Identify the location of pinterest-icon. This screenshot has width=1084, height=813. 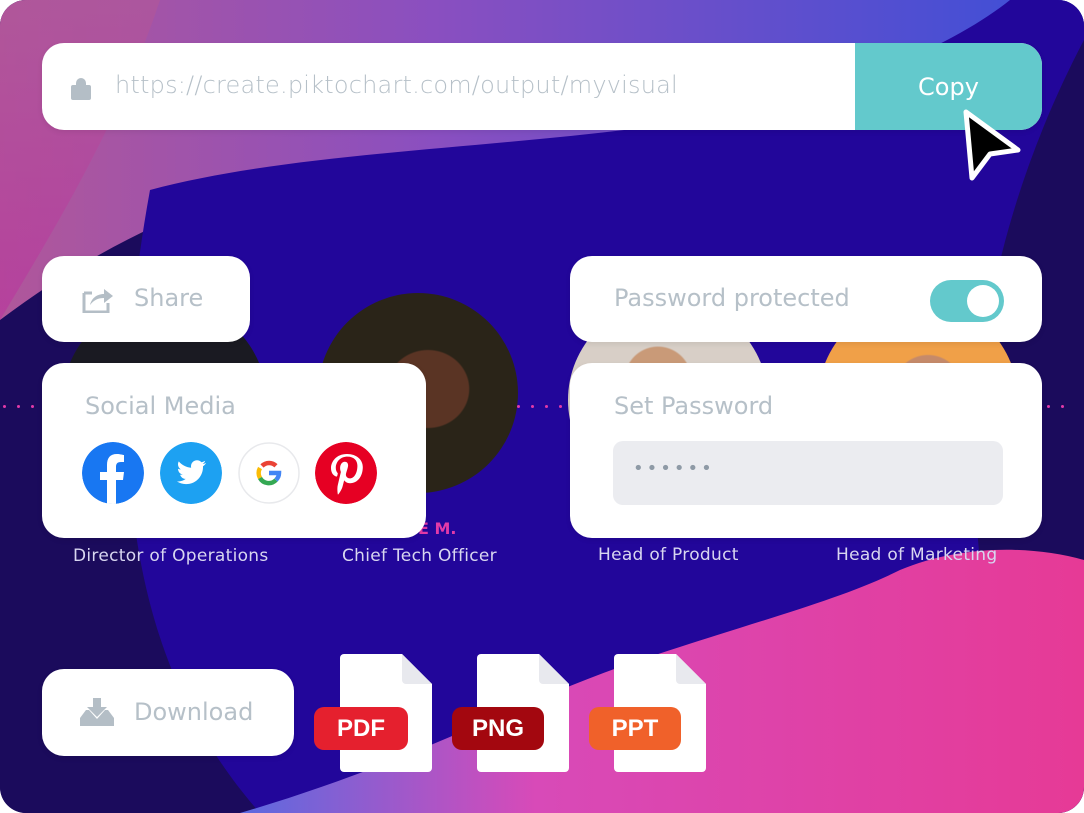
(346, 473).